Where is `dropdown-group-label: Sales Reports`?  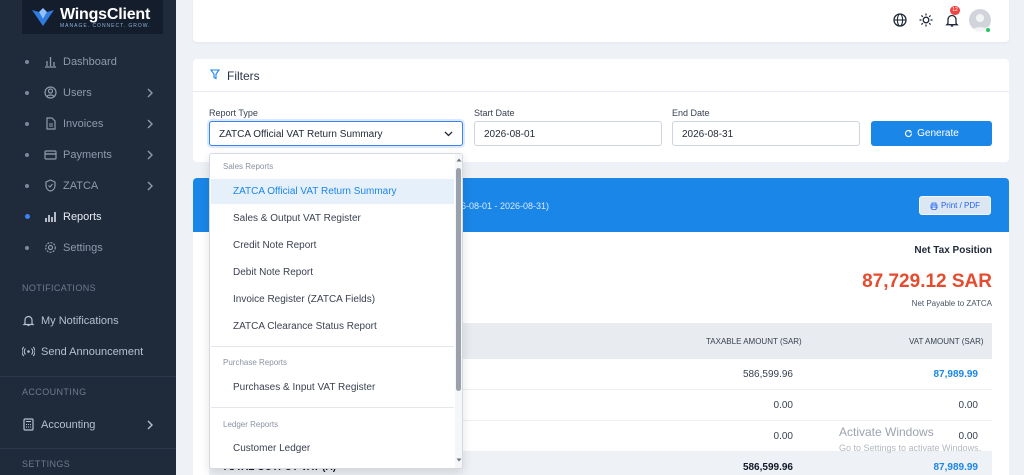
dropdown-group-label: Sales Reports is located at coordinates (248, 166).